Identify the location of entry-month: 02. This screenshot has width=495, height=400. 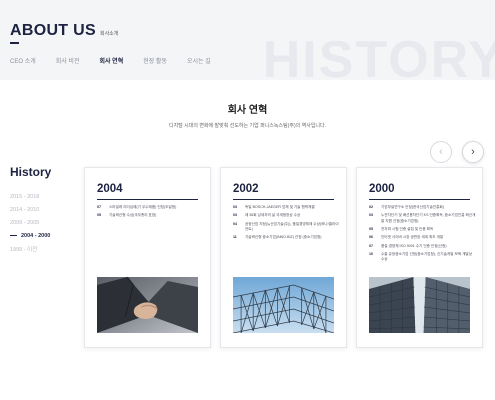
(371, 207).